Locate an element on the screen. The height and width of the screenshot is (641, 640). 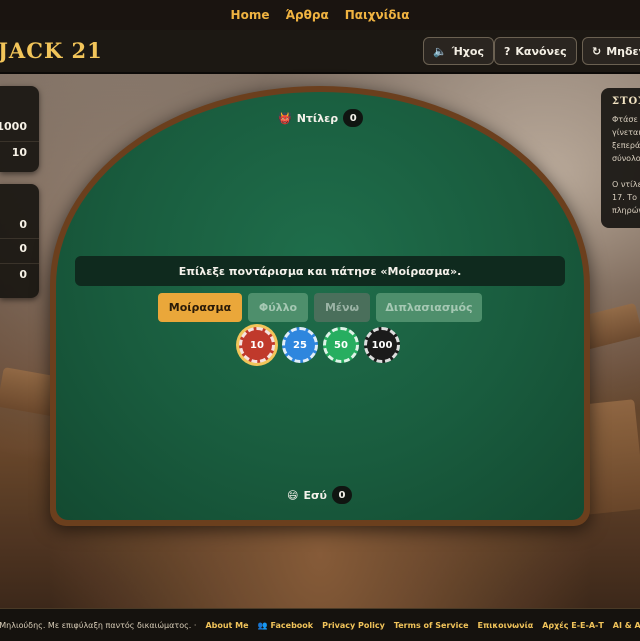
goal-text-line: σύνολο is located at coordinates (626, 158).